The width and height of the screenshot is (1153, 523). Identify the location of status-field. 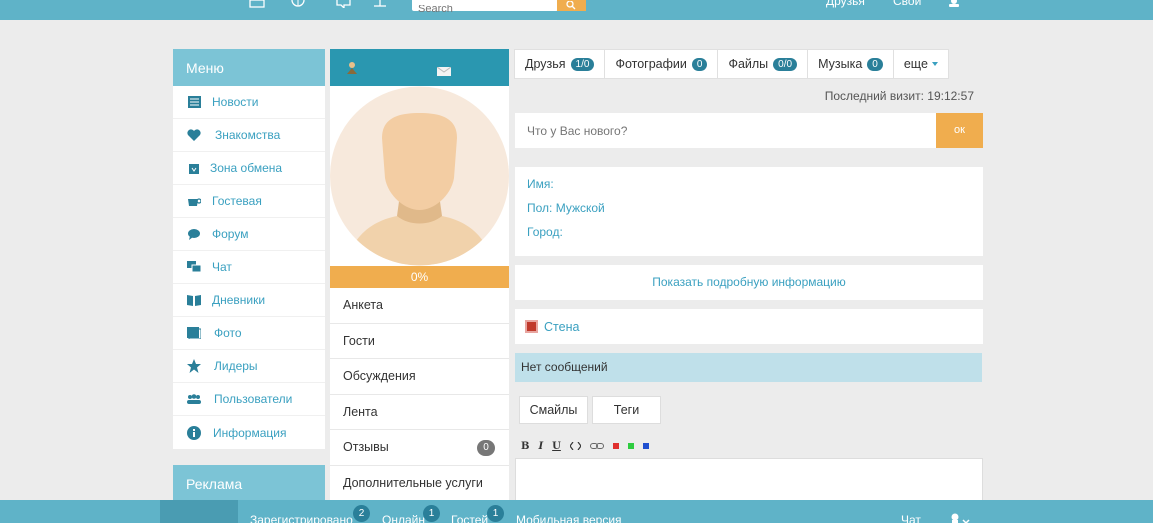
(725, 130).